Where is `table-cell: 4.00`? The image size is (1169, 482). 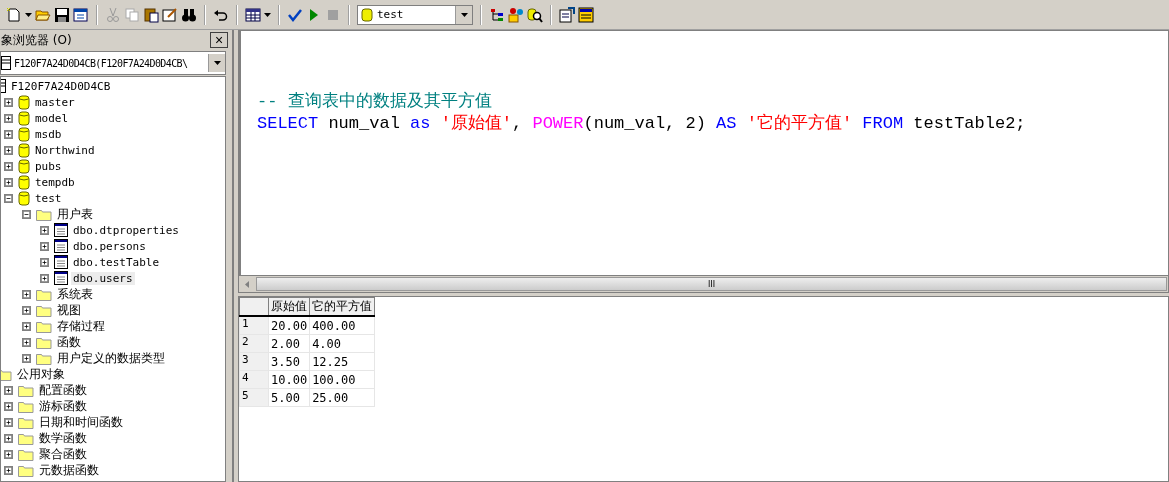
table-cell: 4.00 is located at coordinates (342, 343).